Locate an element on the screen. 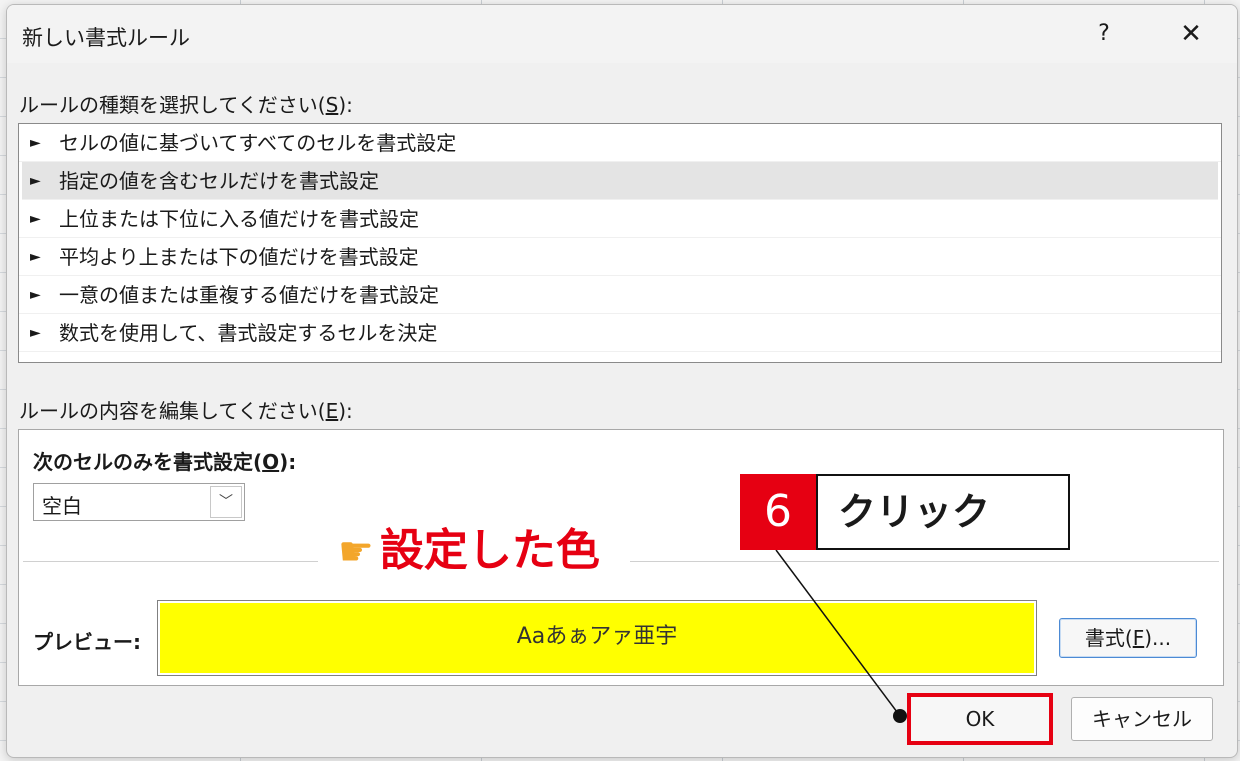 Image resolution: width=1240 pixels, height=761 pixels. rule-type-item-selected: ► 指定の値を含むセルだけを書式設定 is located at coordinates (620, 181).